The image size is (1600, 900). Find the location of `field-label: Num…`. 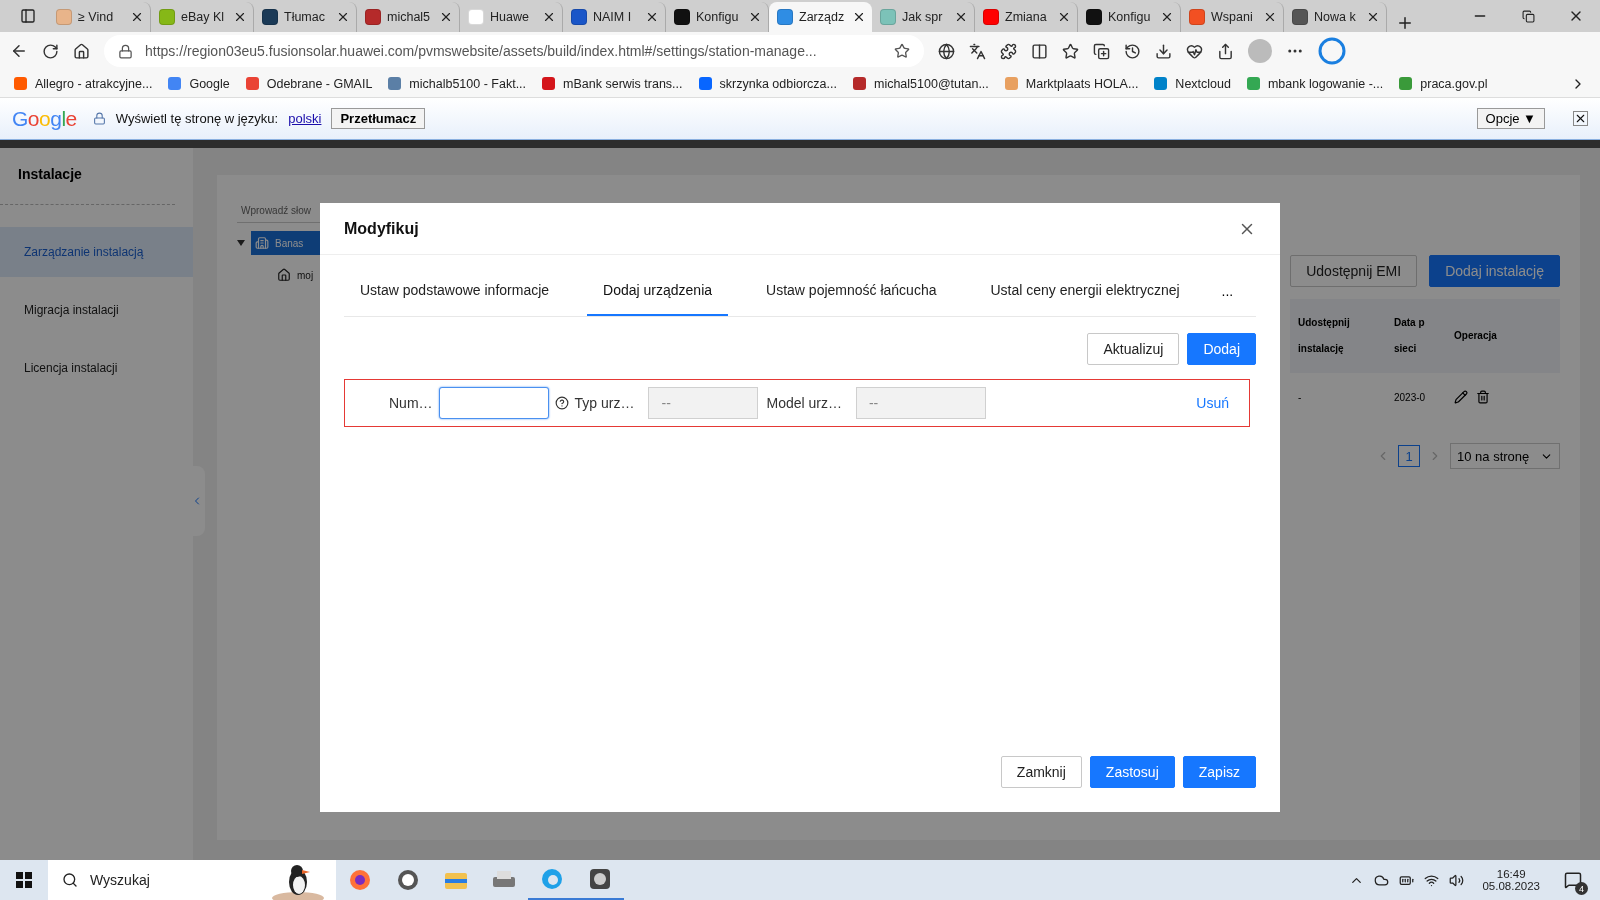

field-label: Num… is located at coordinates (411, 403).